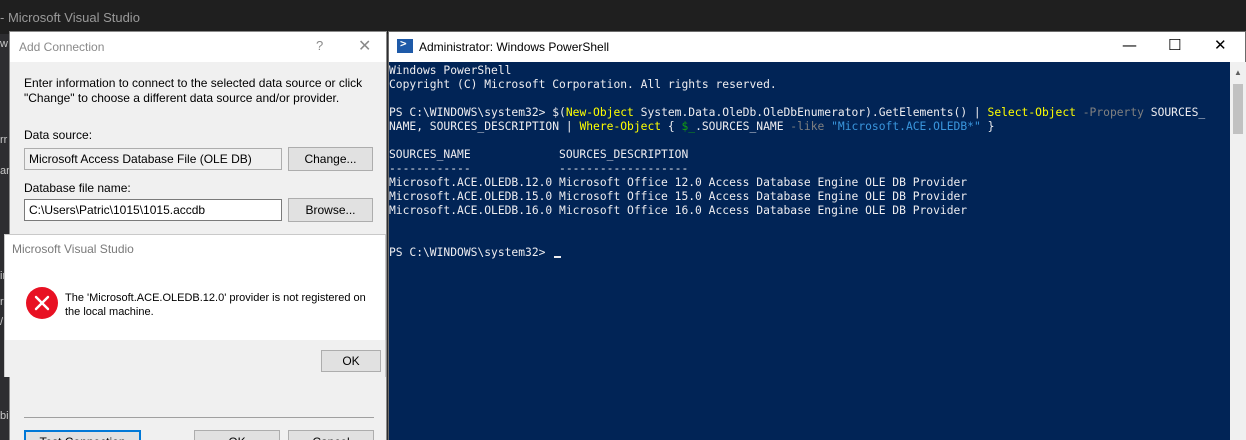 The height and width of the screenshot is (440, 1246). What do you see at coordinates (539, 154) in the screenshot?
I see `table-header: SOURCES_NAME SOURCES_DESCRIPTION` at bounding box center [539, 154].